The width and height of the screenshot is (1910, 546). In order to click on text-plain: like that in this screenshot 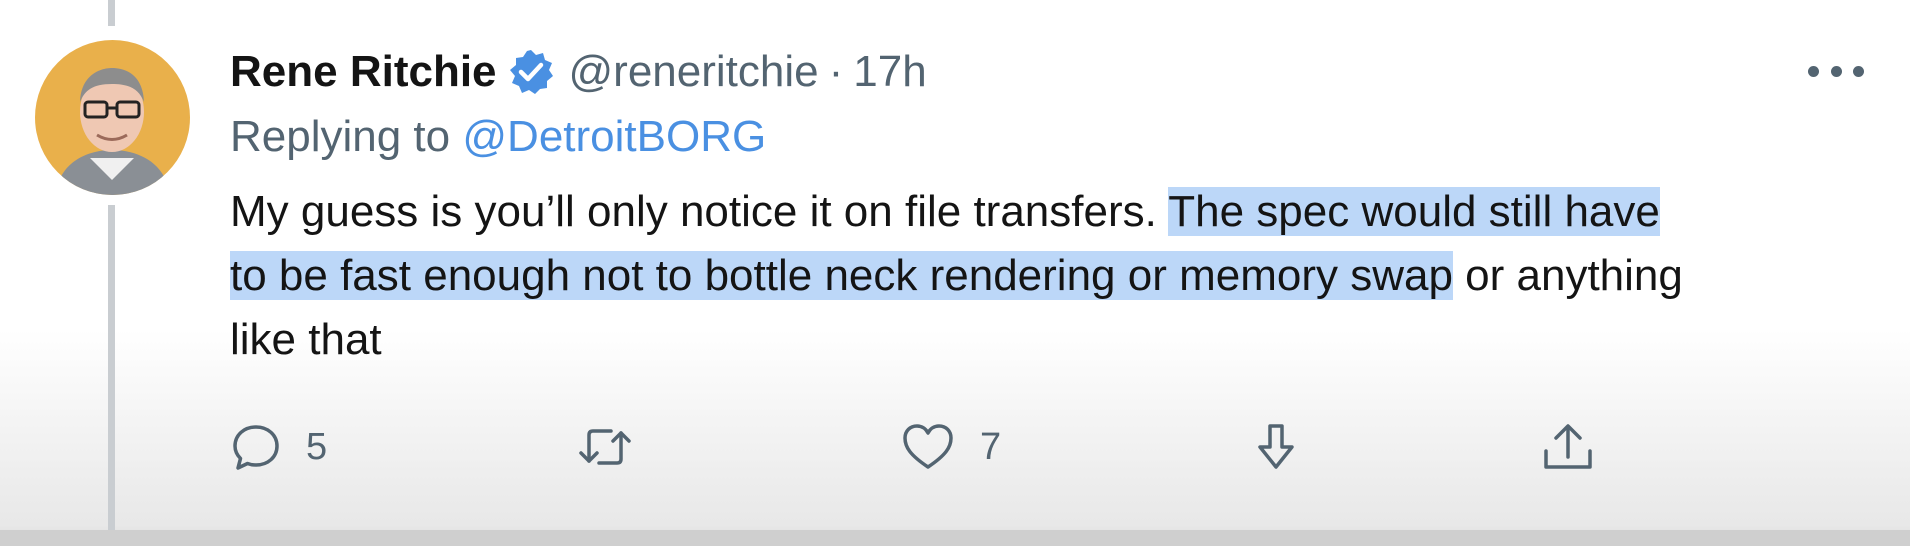, I will do `click(306, 339)`.